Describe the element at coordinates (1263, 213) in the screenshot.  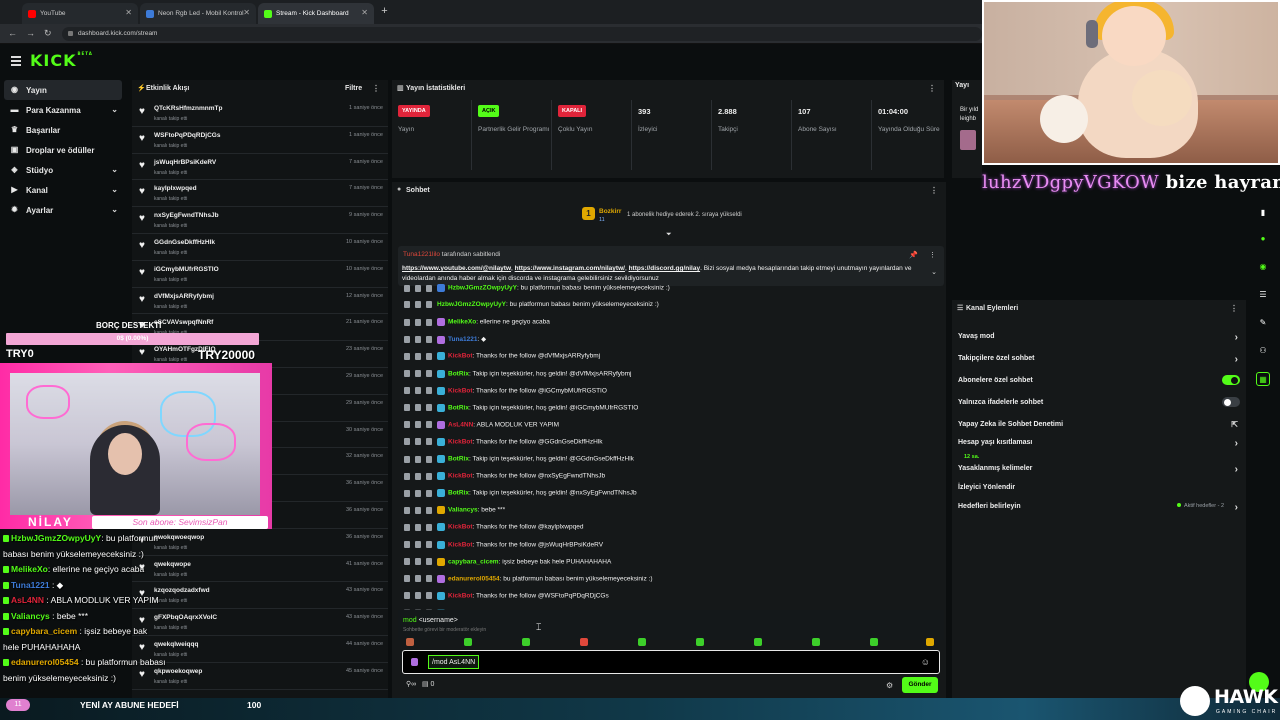
I see `document-icon: ▮` at that location.